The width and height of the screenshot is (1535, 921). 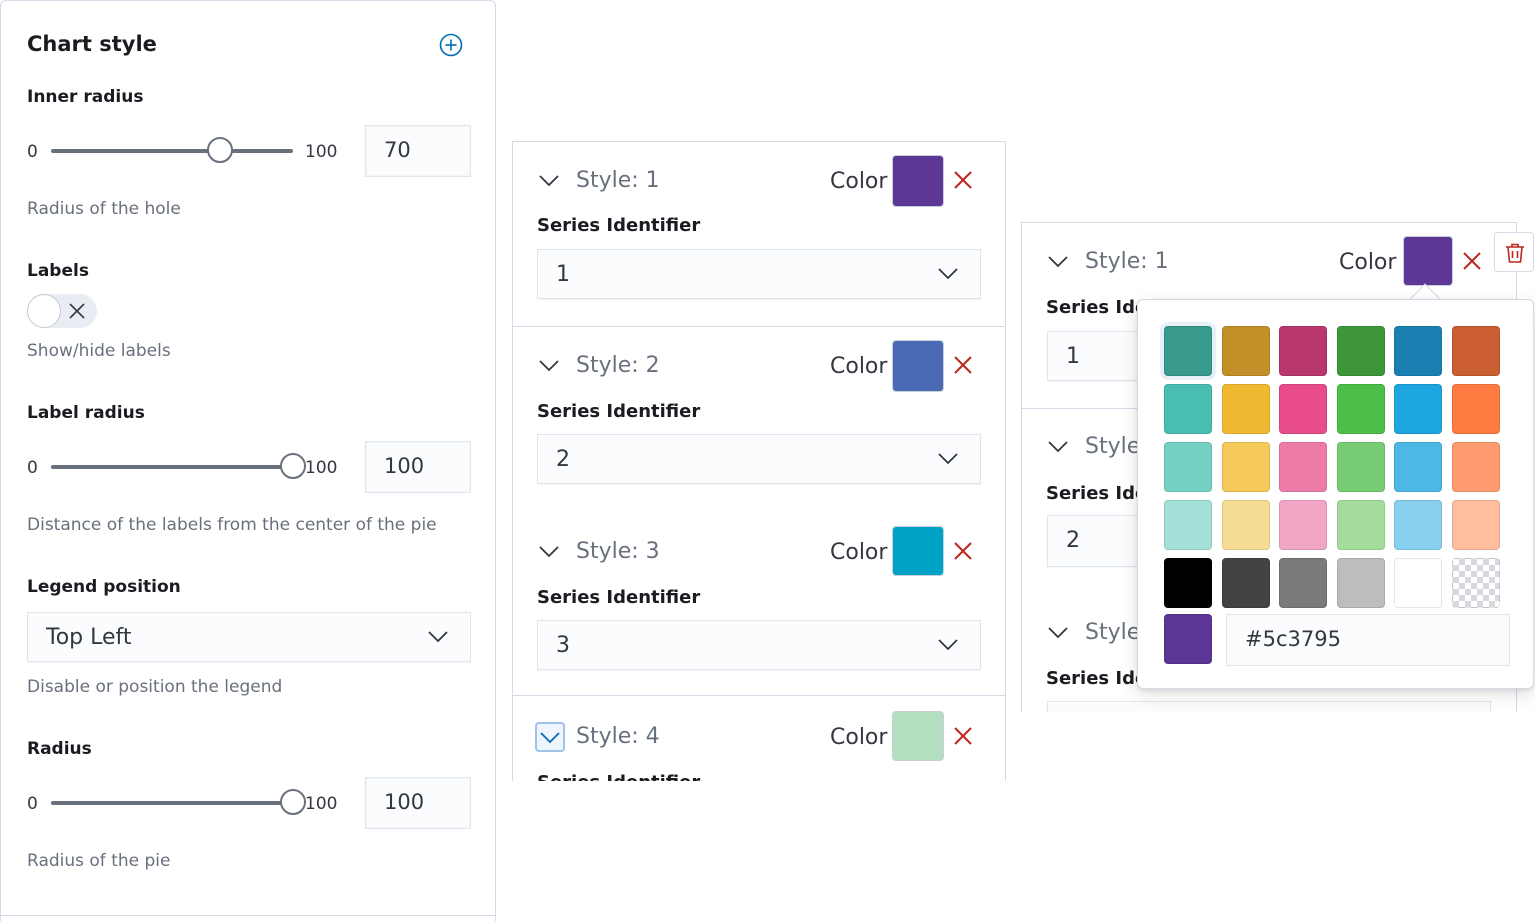 What do you see at coordinates (1368, 640) in the screenshot?
I see `hex-color-input: #5c3795` at bounding box center [1368, 640].